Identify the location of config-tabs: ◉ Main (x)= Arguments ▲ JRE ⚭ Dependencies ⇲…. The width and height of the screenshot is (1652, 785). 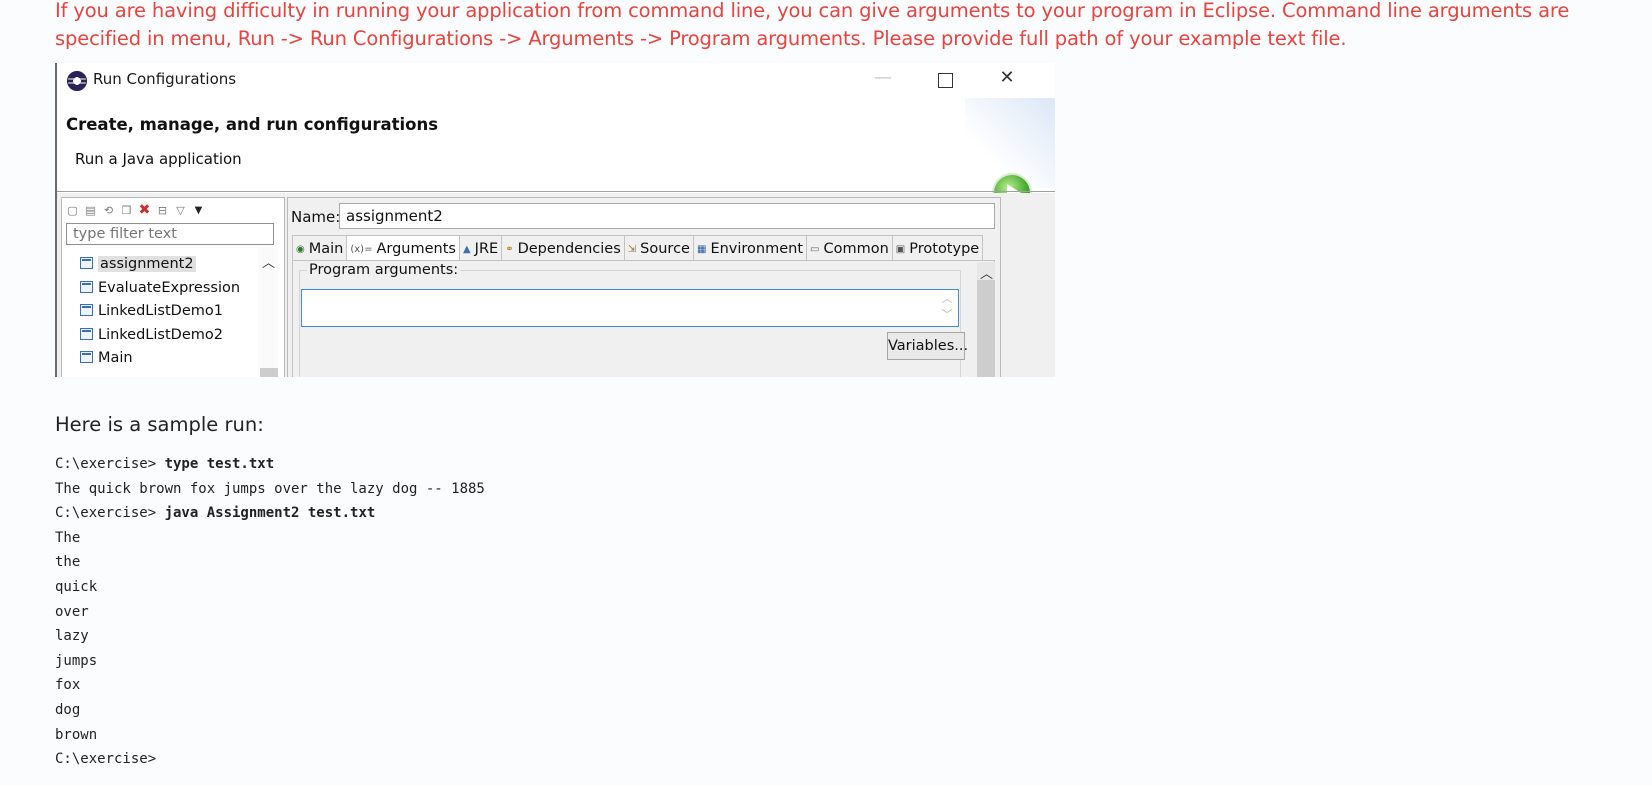
(638, 247).